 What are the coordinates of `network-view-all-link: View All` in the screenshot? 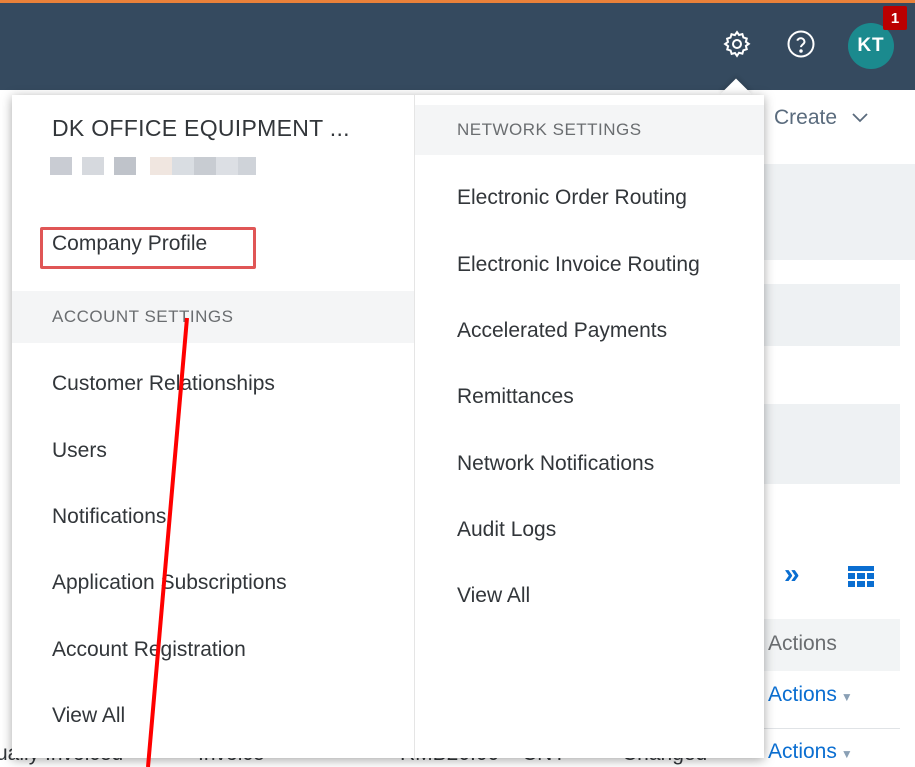 It's located at (493, 596).